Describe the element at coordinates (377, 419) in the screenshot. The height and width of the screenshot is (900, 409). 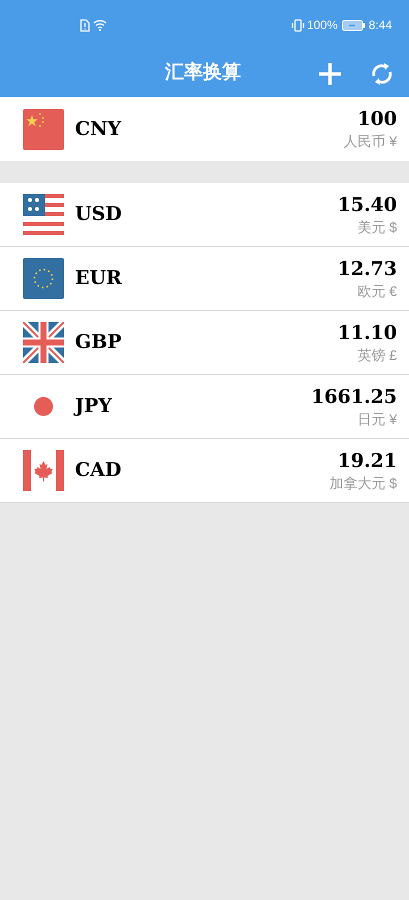
I see `currency-name: 日元 ¥` at that location.